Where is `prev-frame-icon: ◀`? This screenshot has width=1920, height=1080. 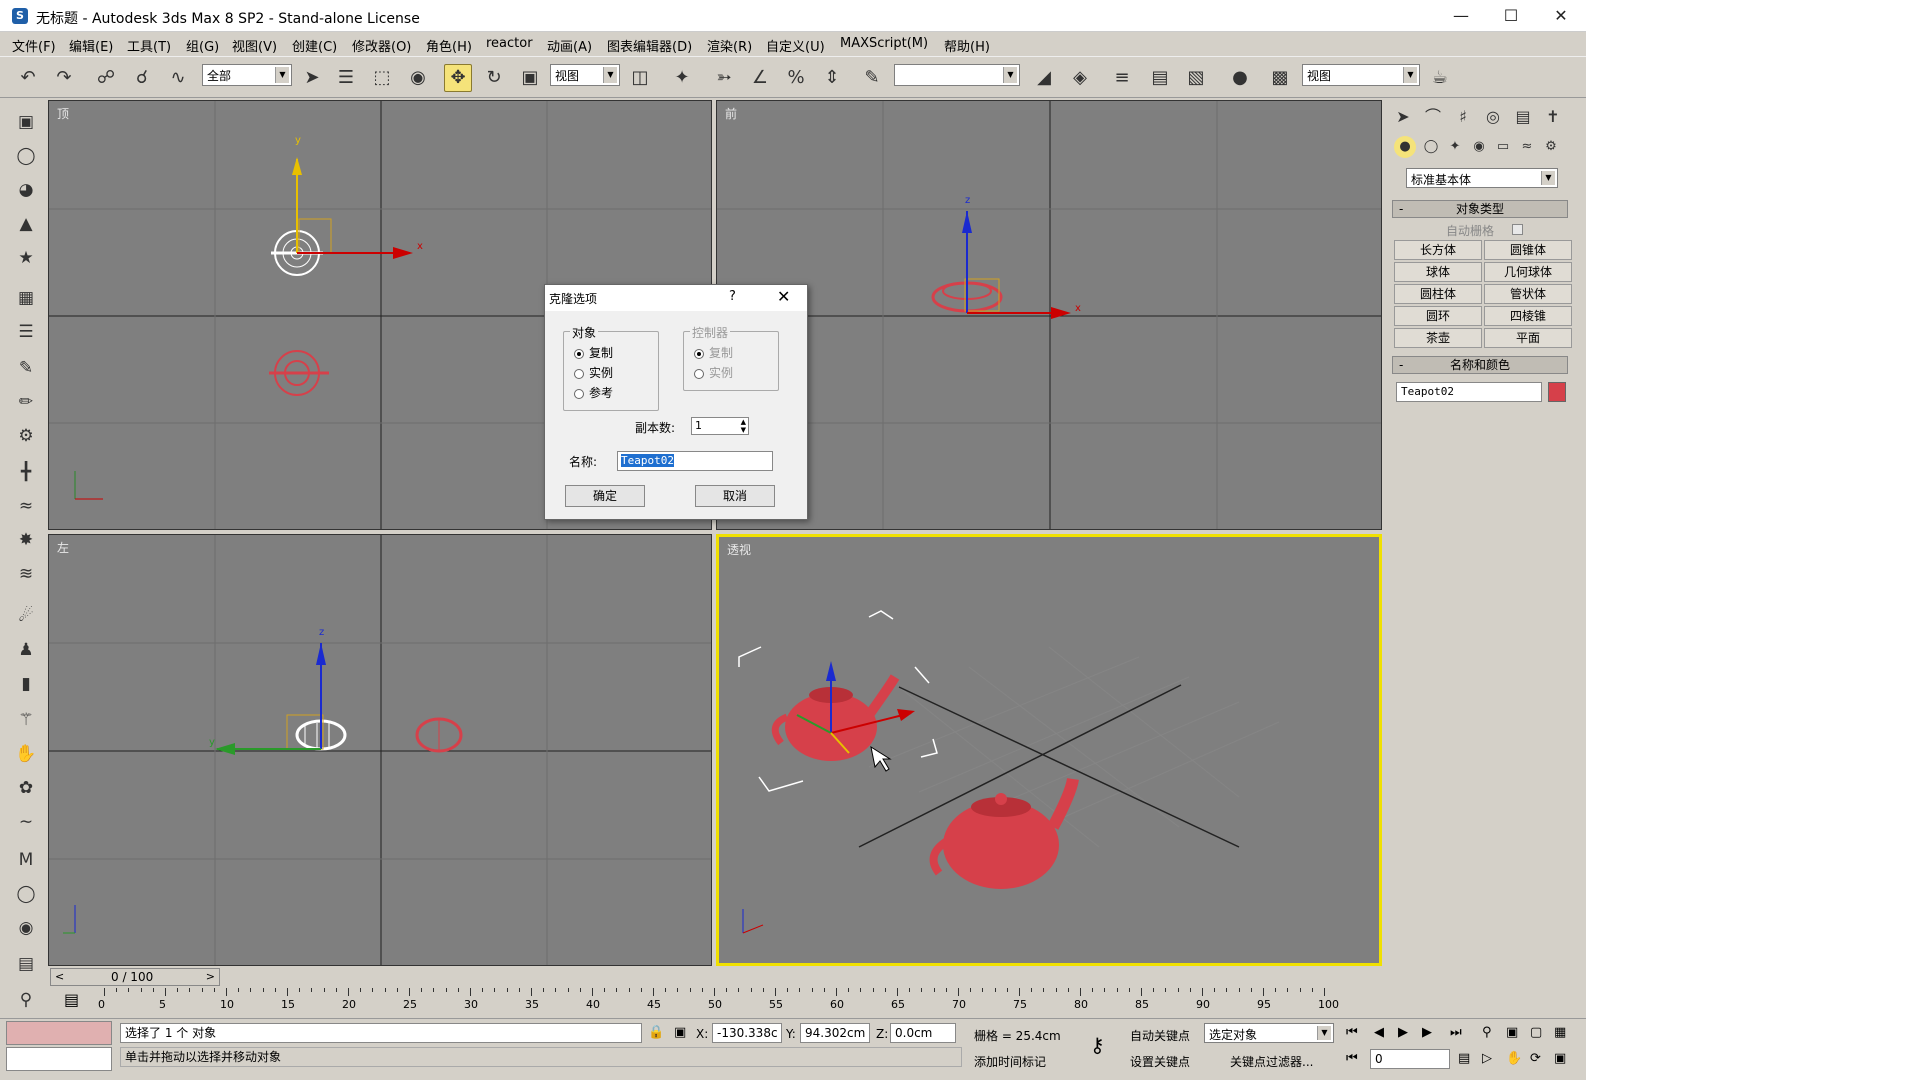 prev-frame-icon: ◀ is located at coordinates (1379, 1032).